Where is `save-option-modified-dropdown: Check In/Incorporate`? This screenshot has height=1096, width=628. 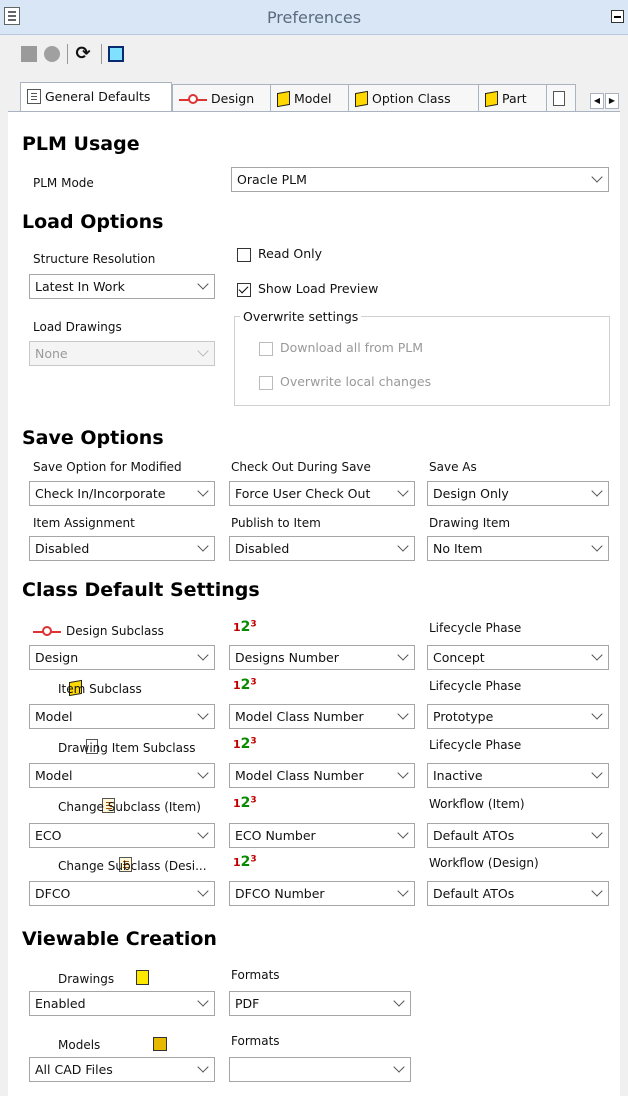
save-option-modified-dropdown: Check In/Incorporate is located at coordinates (122, 493).